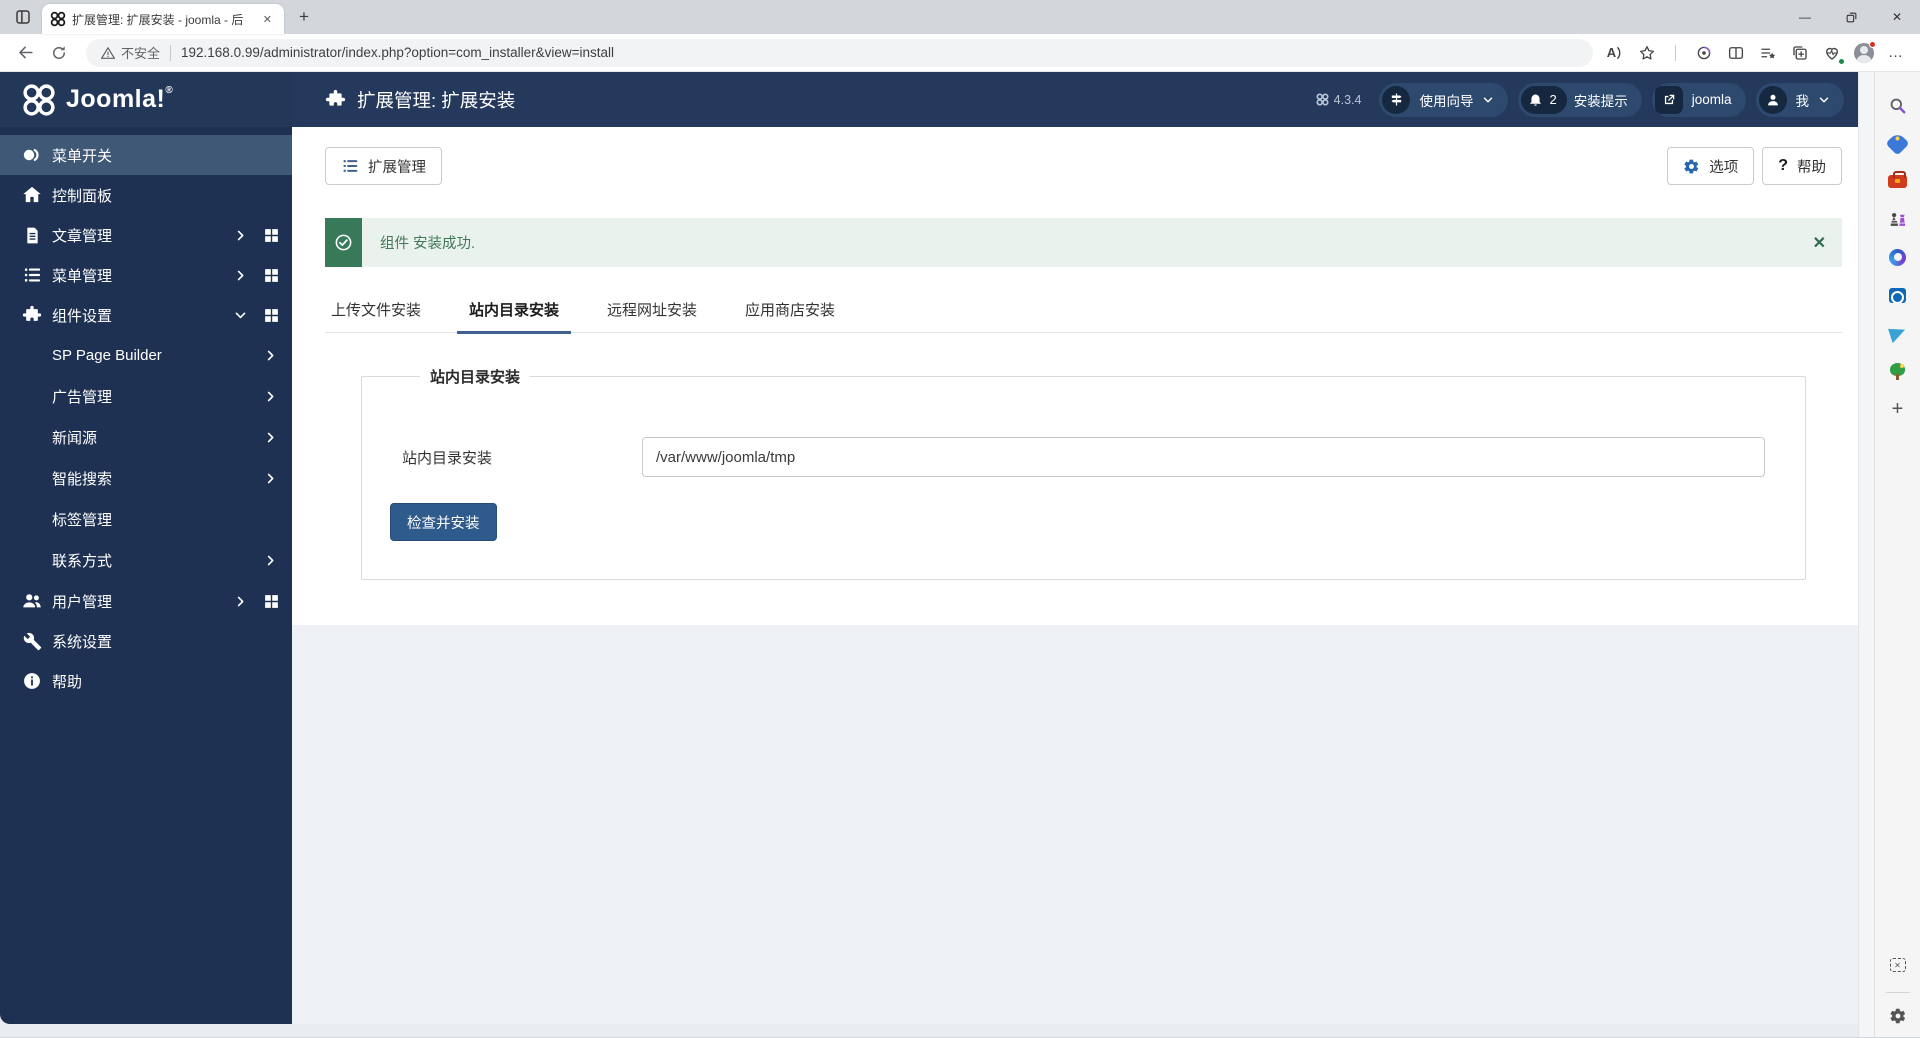  What do you see at coordinates (1864, 53) in the screenshot?
I see `profile-avatar` at bounding box center [1864, 53].